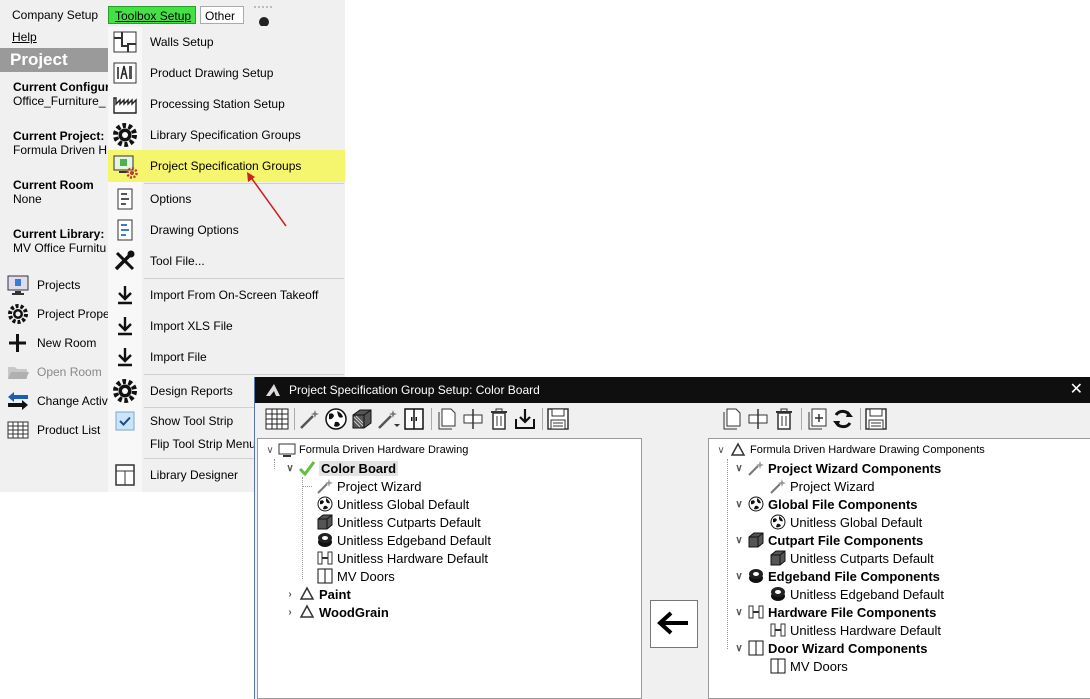 Image resolution: width=1090 pixels, height=699 pixels. What do you see at coordinates (273, 390) in the screenshot?
I see `app-logo-icon` at bounding box center [273, 390].